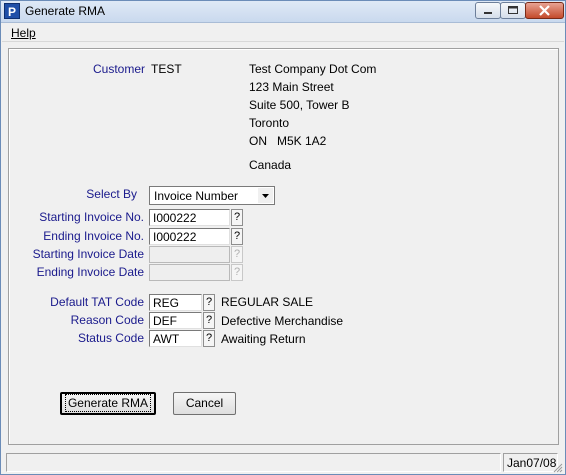 The width and height of the screenshot is (566, 475). I want to click on select-by-dropdown: Invoice Number, so click(212, 195).